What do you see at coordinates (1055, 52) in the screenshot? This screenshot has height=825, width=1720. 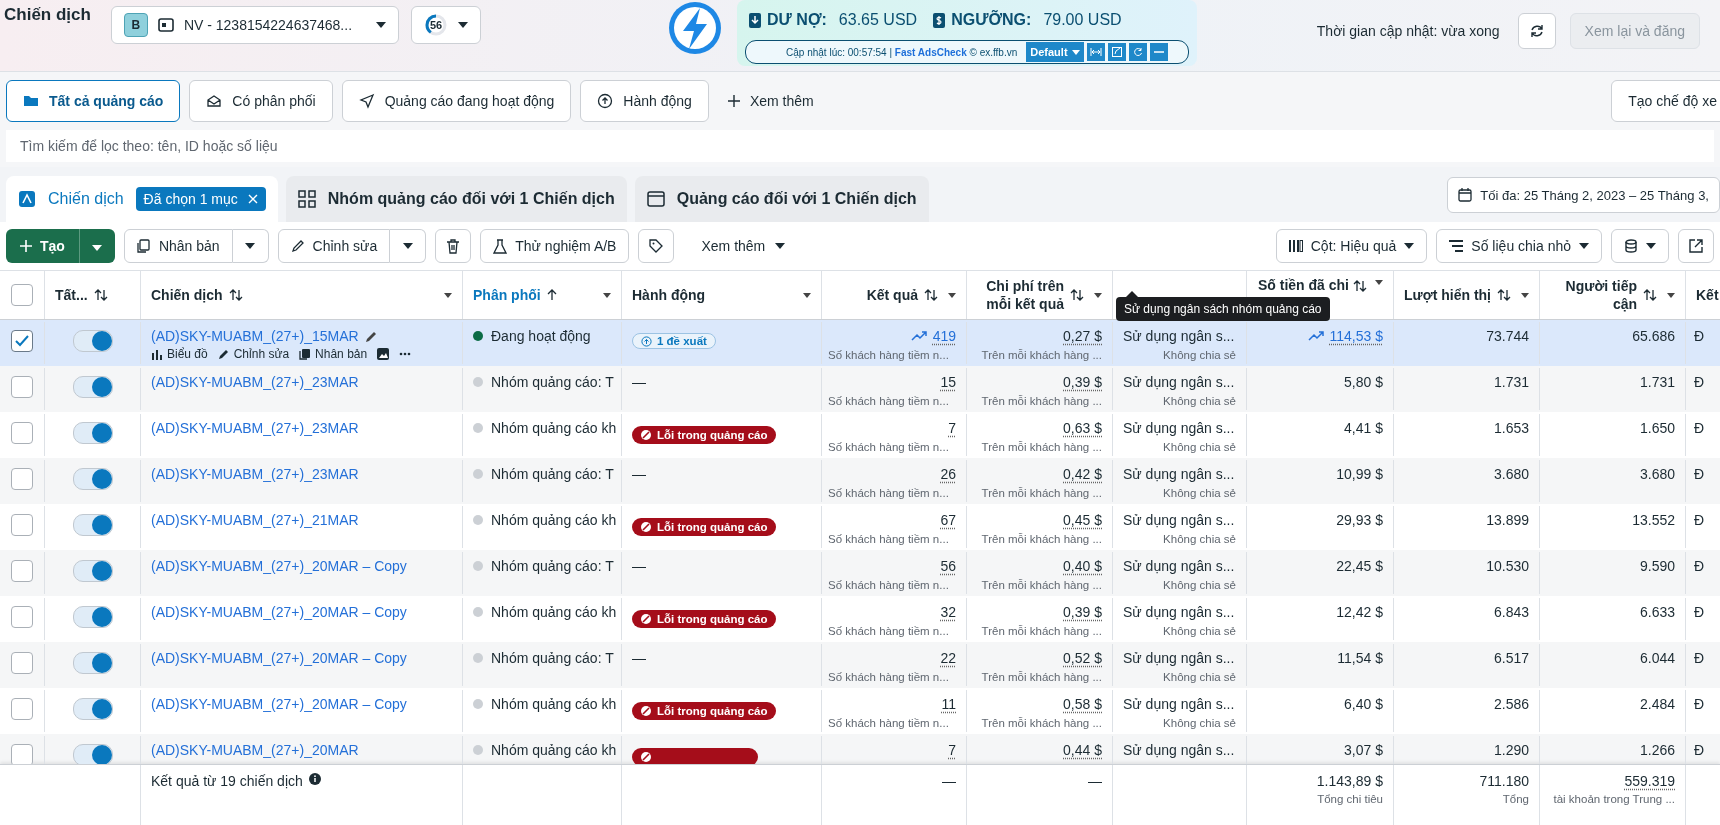 I see `preset-select: Default` at bounding box center [1055, 52].